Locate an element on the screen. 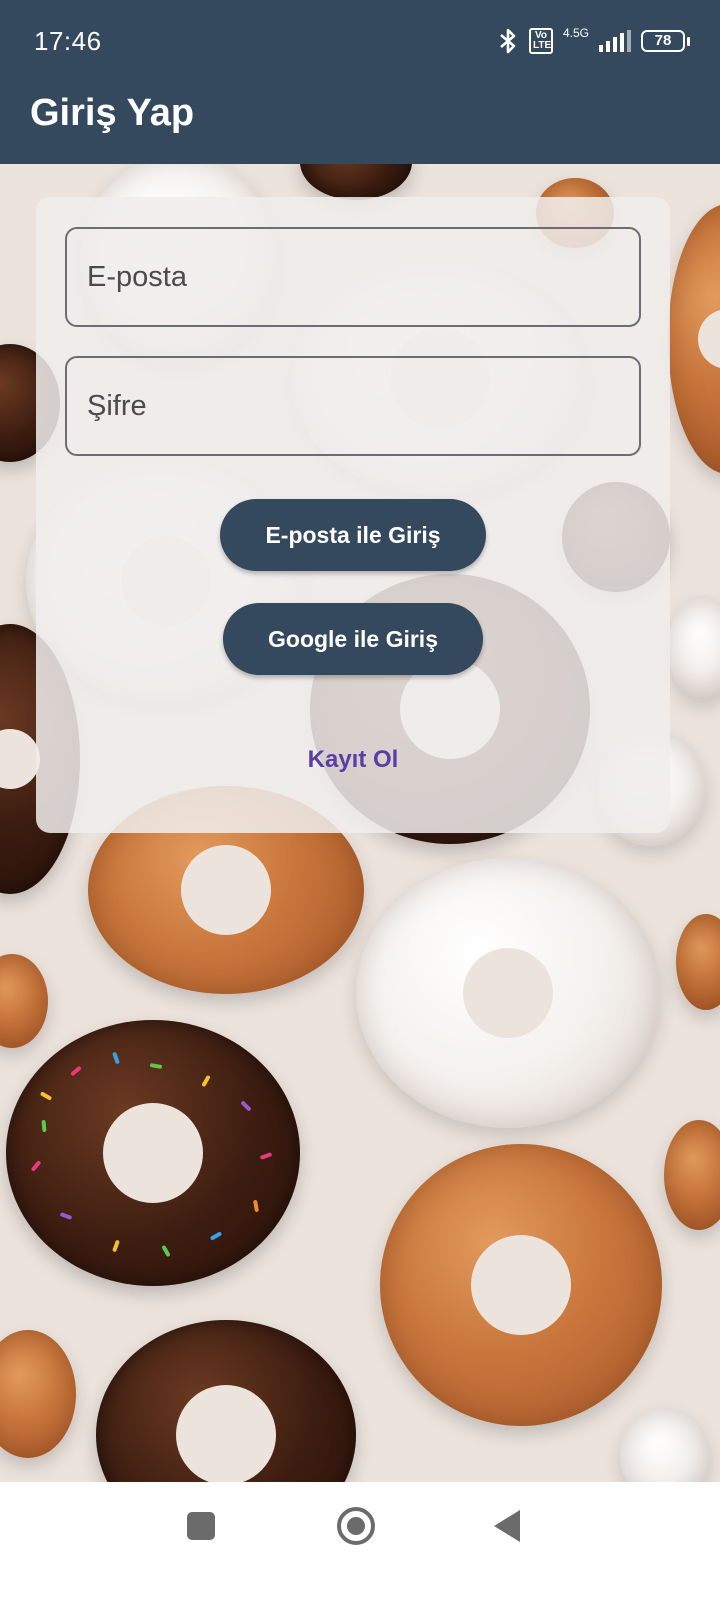 The height and width of the screenshot is (1600, 720). email-input is located at coordinates (353, 277).